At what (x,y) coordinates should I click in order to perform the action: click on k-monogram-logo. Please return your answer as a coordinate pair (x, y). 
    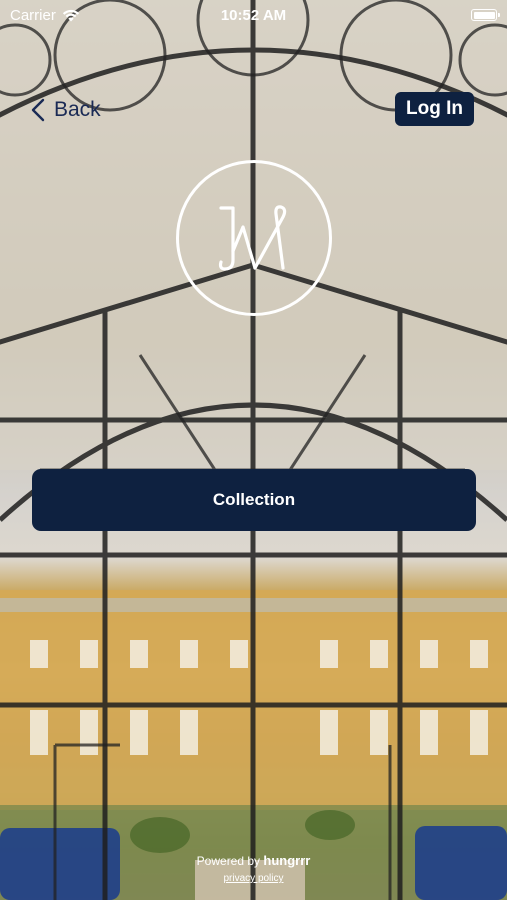
    Looking at the image, I should click on (254, 238).